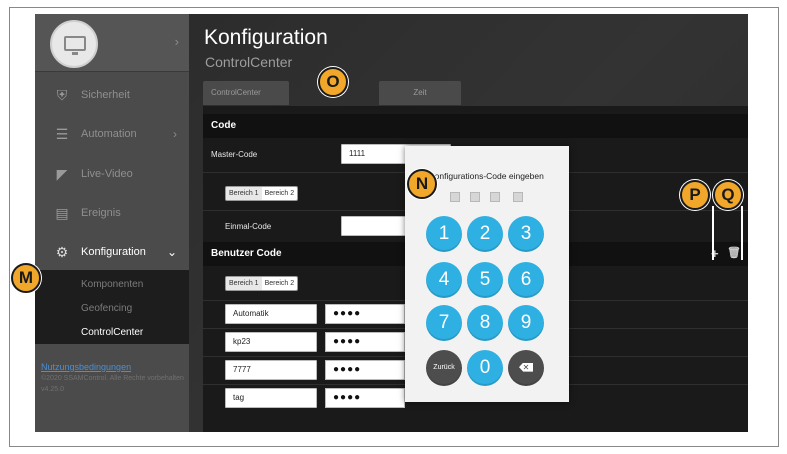 Image resolution: width=787 pixels, height=454 pixels. I want to click on user-name-field: Automatik, so click(271, 314).